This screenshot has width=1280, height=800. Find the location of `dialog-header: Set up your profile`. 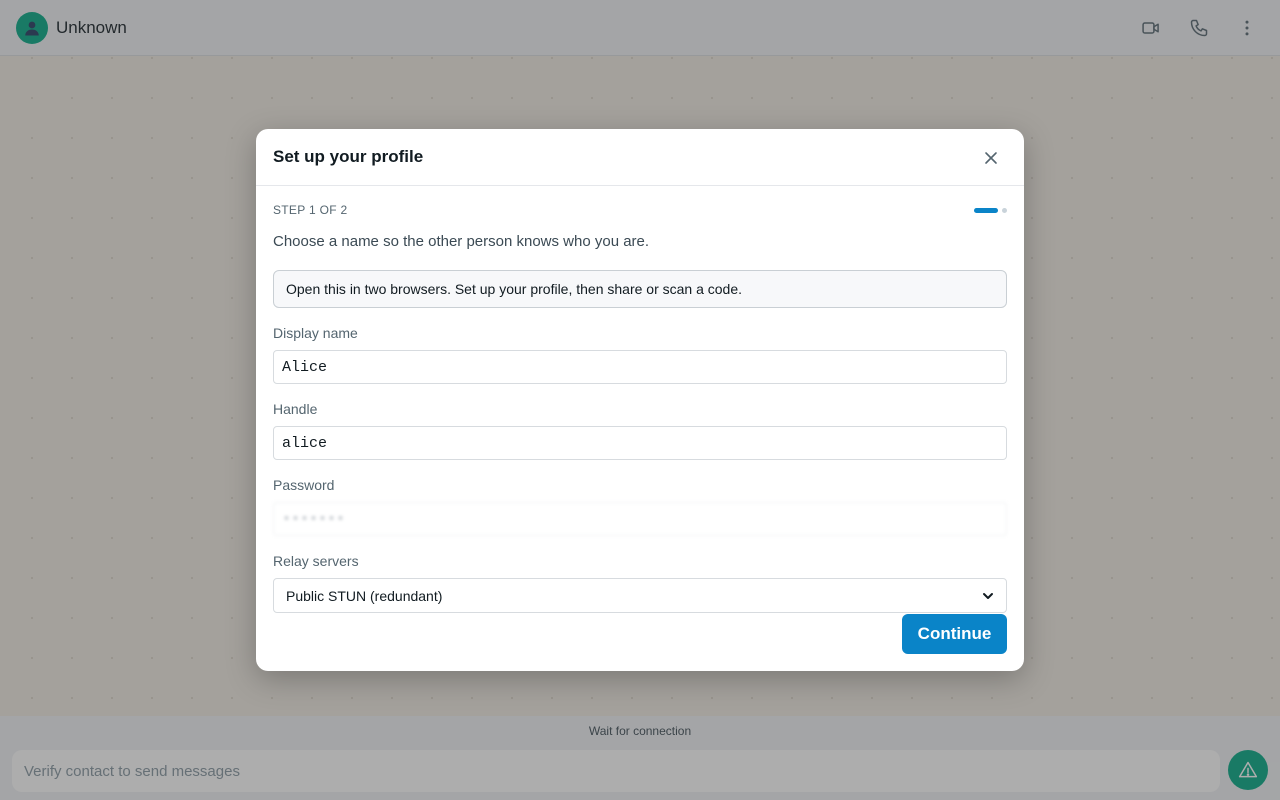

dialog-header: Set up your profile is located at coordinates (640, 157).